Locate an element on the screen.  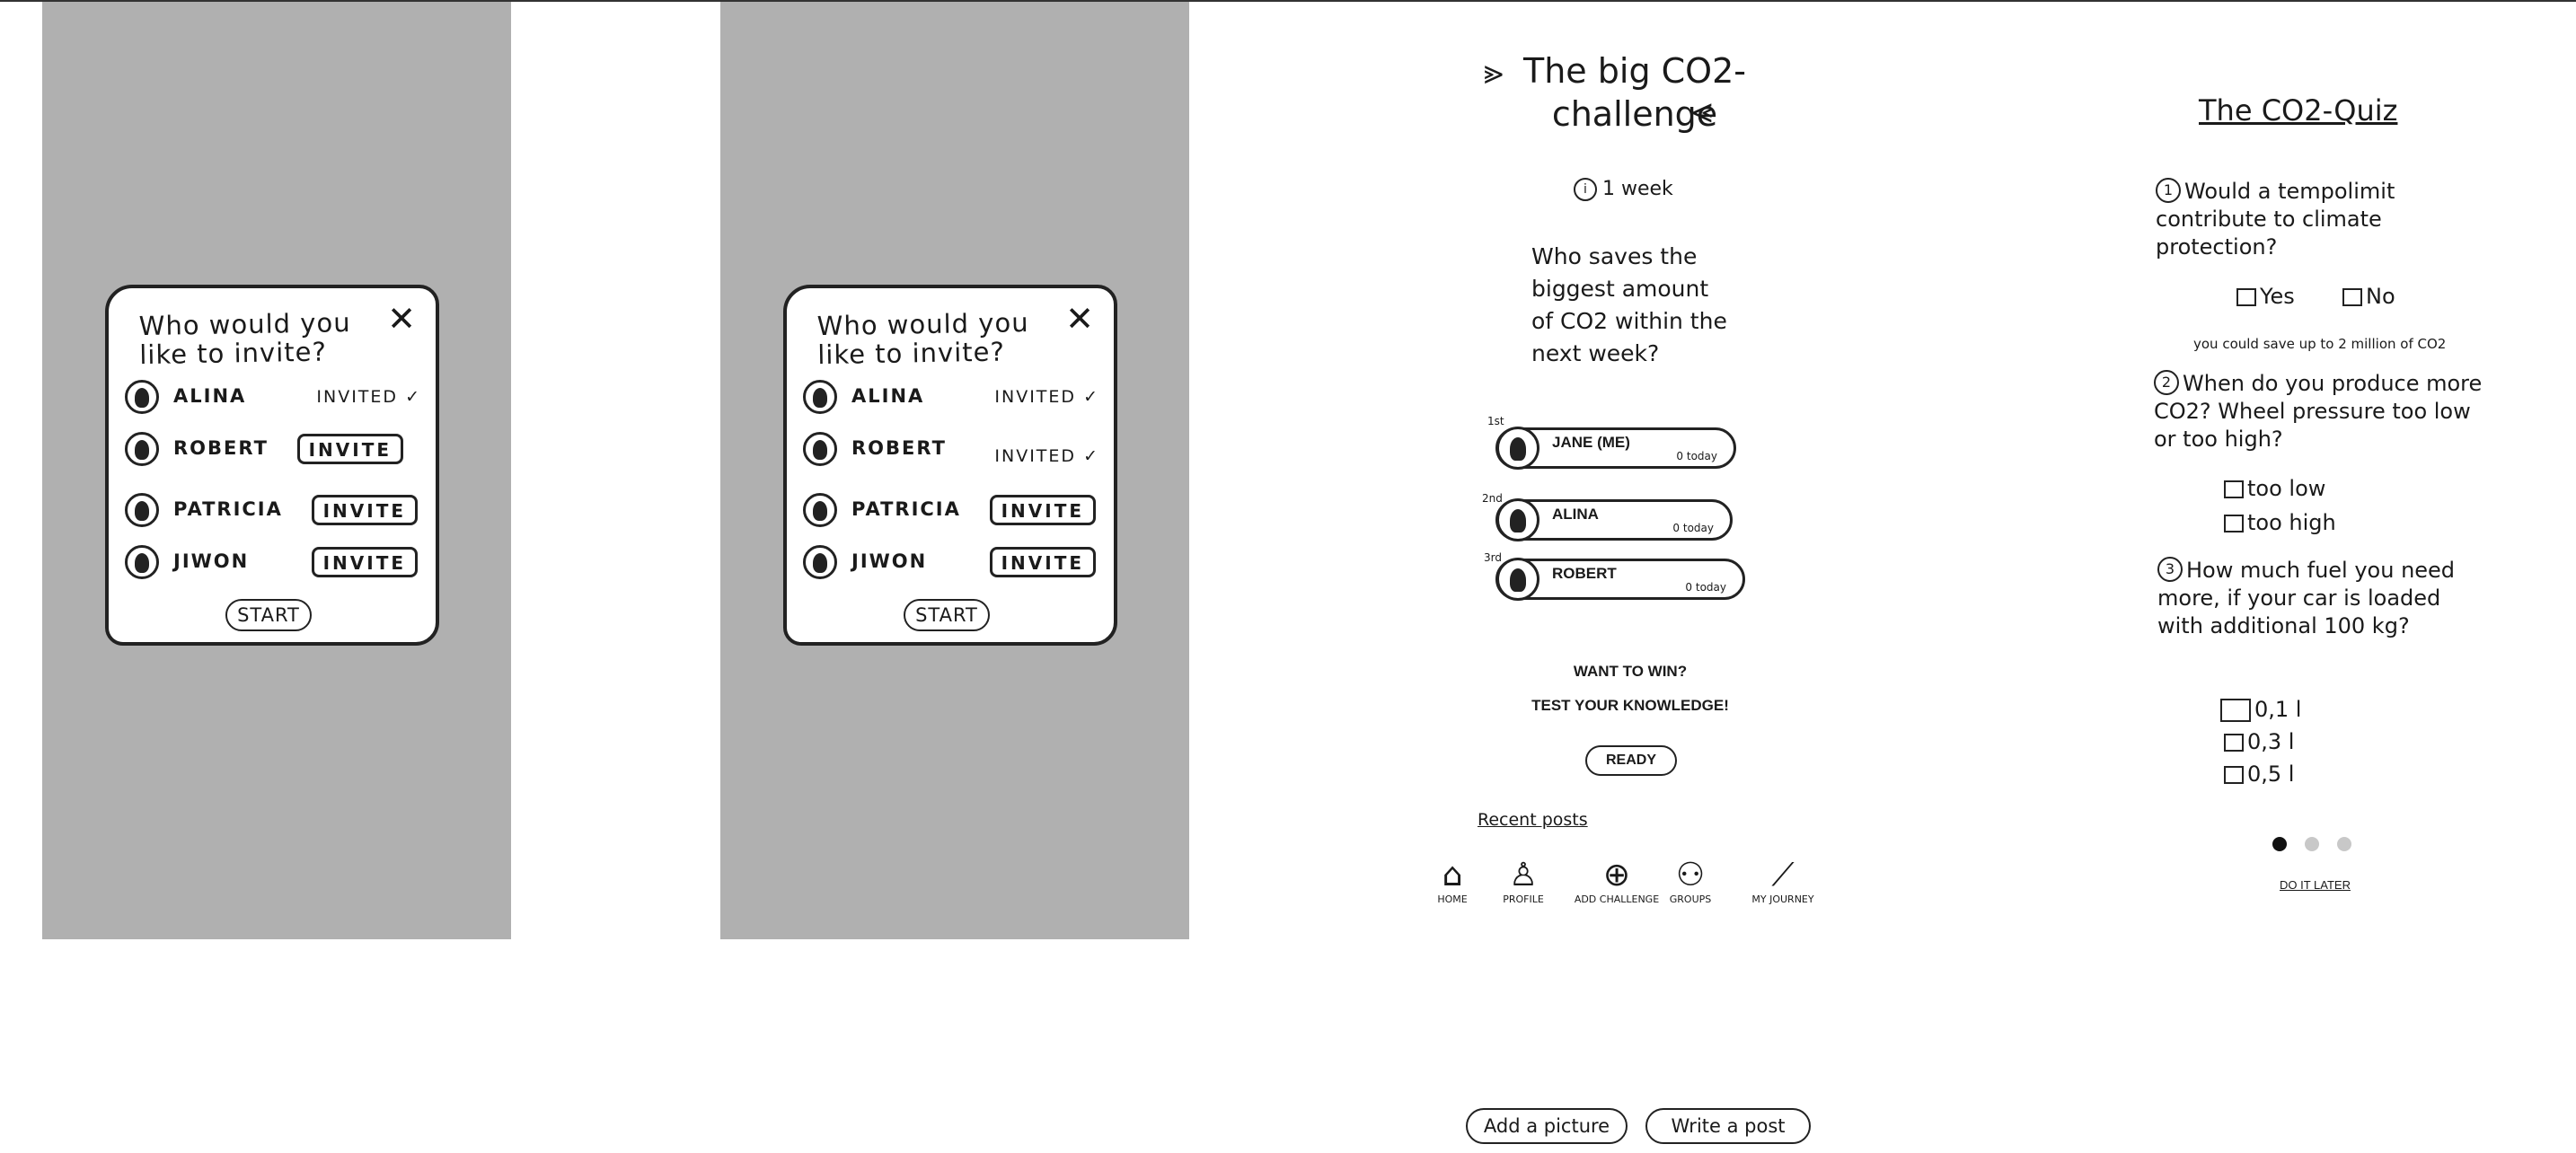
arrow-left-icon: ⪢ is located at coordinates (1494, 72).